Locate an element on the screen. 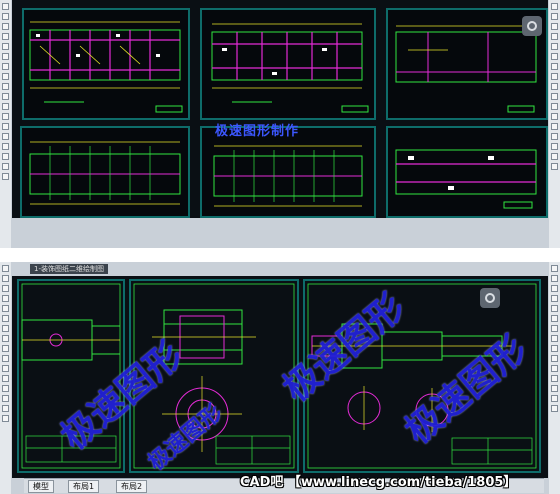 The image size is (560, 494). tab-model: 模型 is located at coordinates (41, 486).